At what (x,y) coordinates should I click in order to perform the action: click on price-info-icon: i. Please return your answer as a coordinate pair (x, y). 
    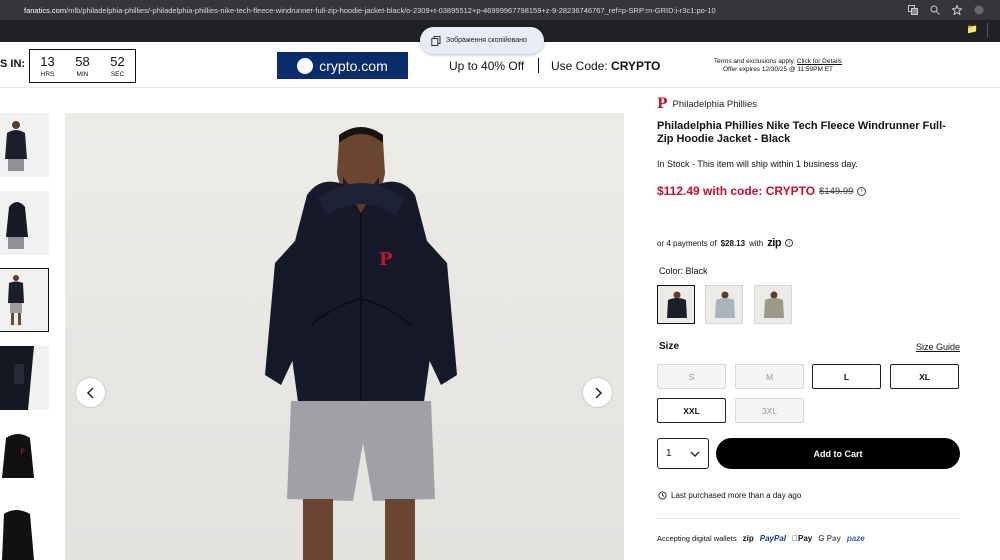
    Looking at the image, I should click on (862, 191).